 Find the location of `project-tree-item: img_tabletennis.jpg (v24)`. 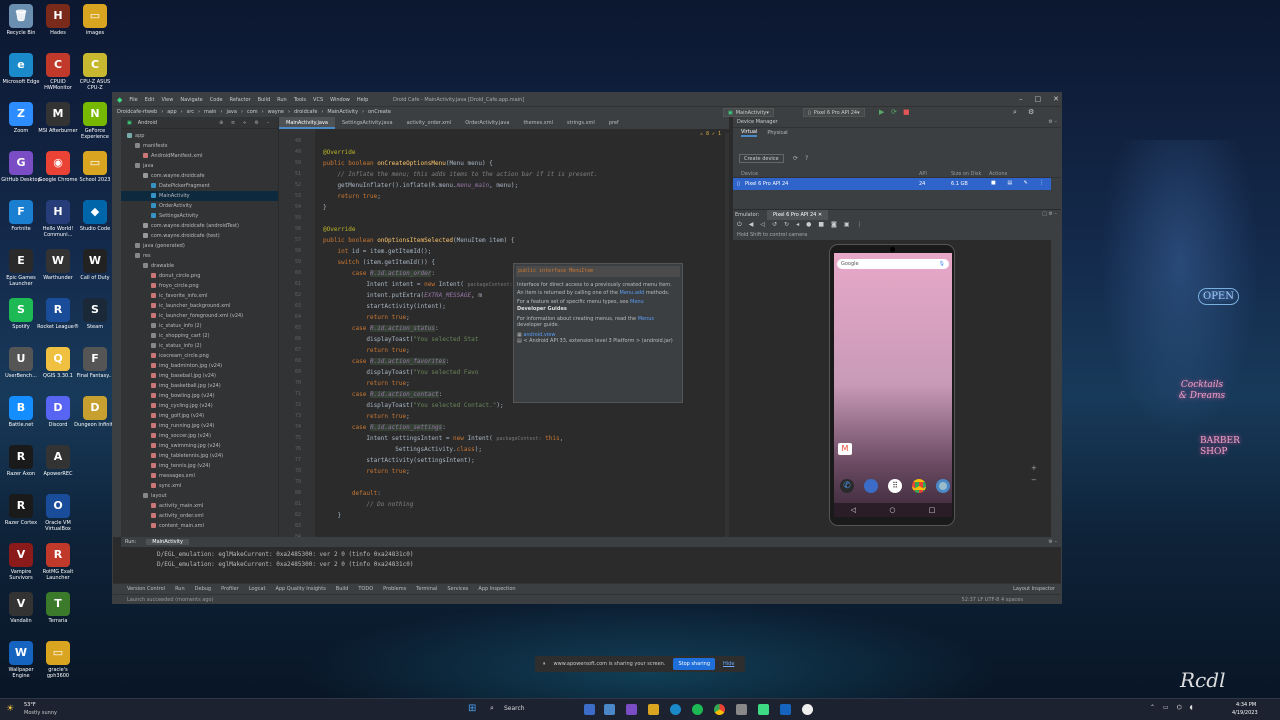

project-tree-item: img_tabletennis.jpg (v24) is located at coordinates (199, 456).